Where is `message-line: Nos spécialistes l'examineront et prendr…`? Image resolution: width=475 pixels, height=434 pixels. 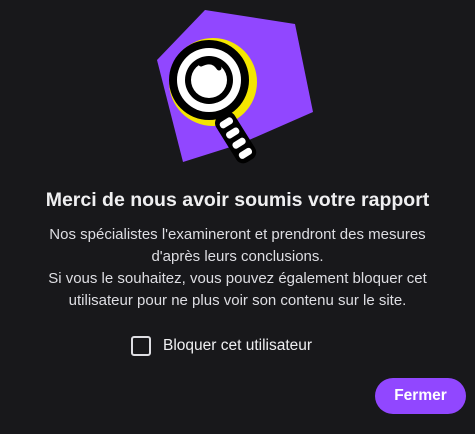 message-line: Nos spécialistes l'examineront et prendr… is located at coordinates (237, 234).